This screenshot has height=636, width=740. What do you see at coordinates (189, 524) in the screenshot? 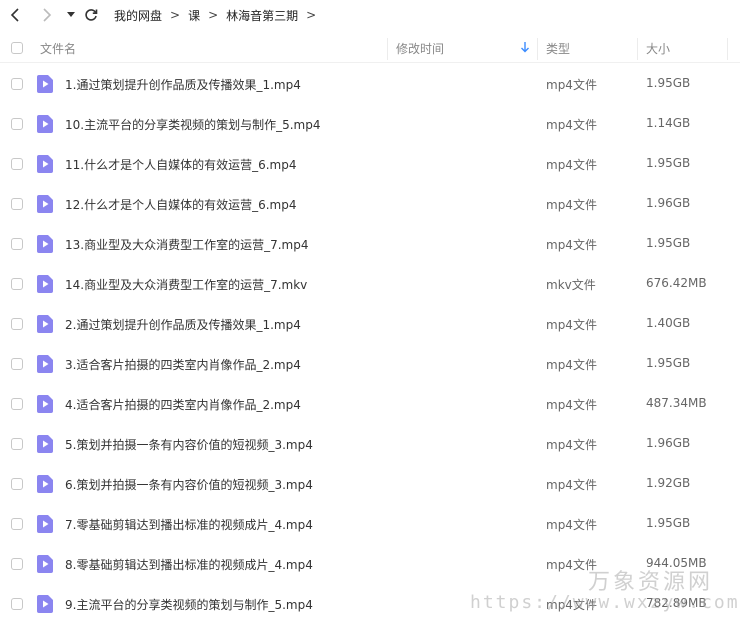
I see `file-name: 7.零基础剪辑达到播出标准的视频成片_4.mp4` at bounding box center [189, 524].